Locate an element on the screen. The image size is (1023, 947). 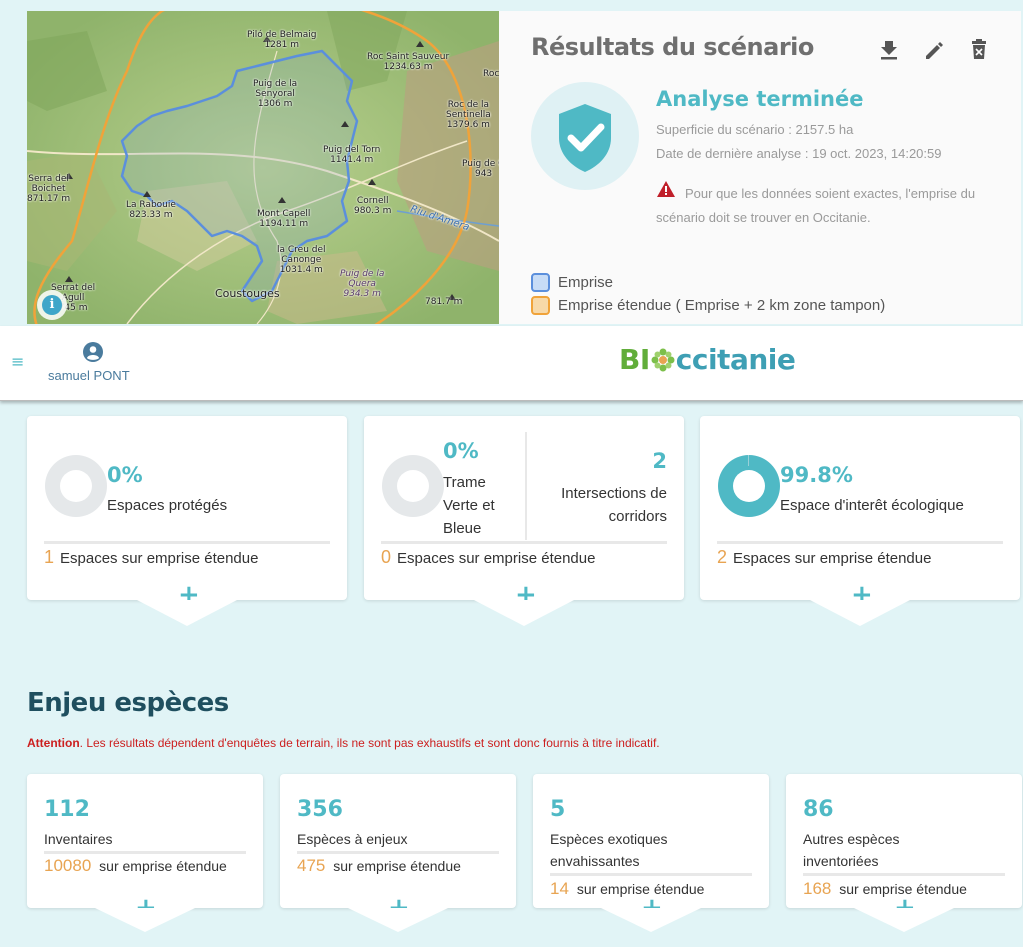
trame-label-2: Verte et is located at coordinates (469, 505).